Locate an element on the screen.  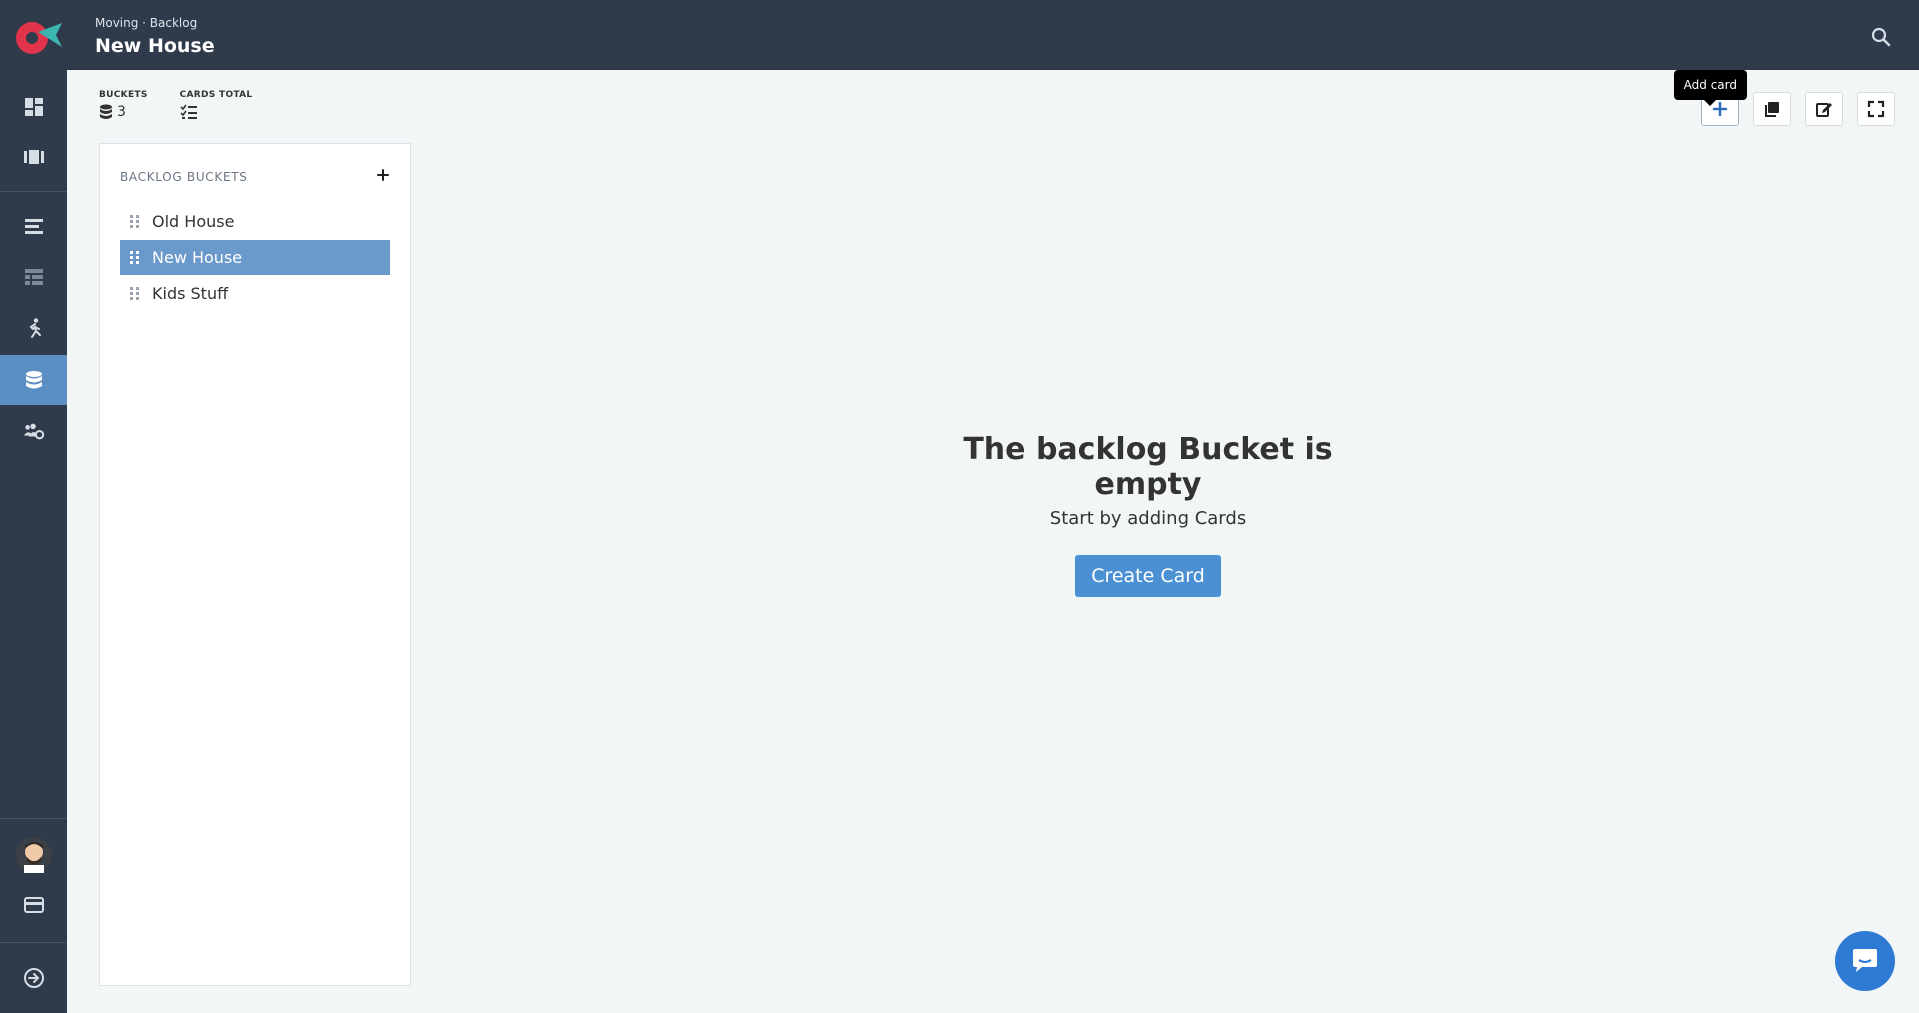
sidebar-item-dashboard is located at coordinates (33, 107).